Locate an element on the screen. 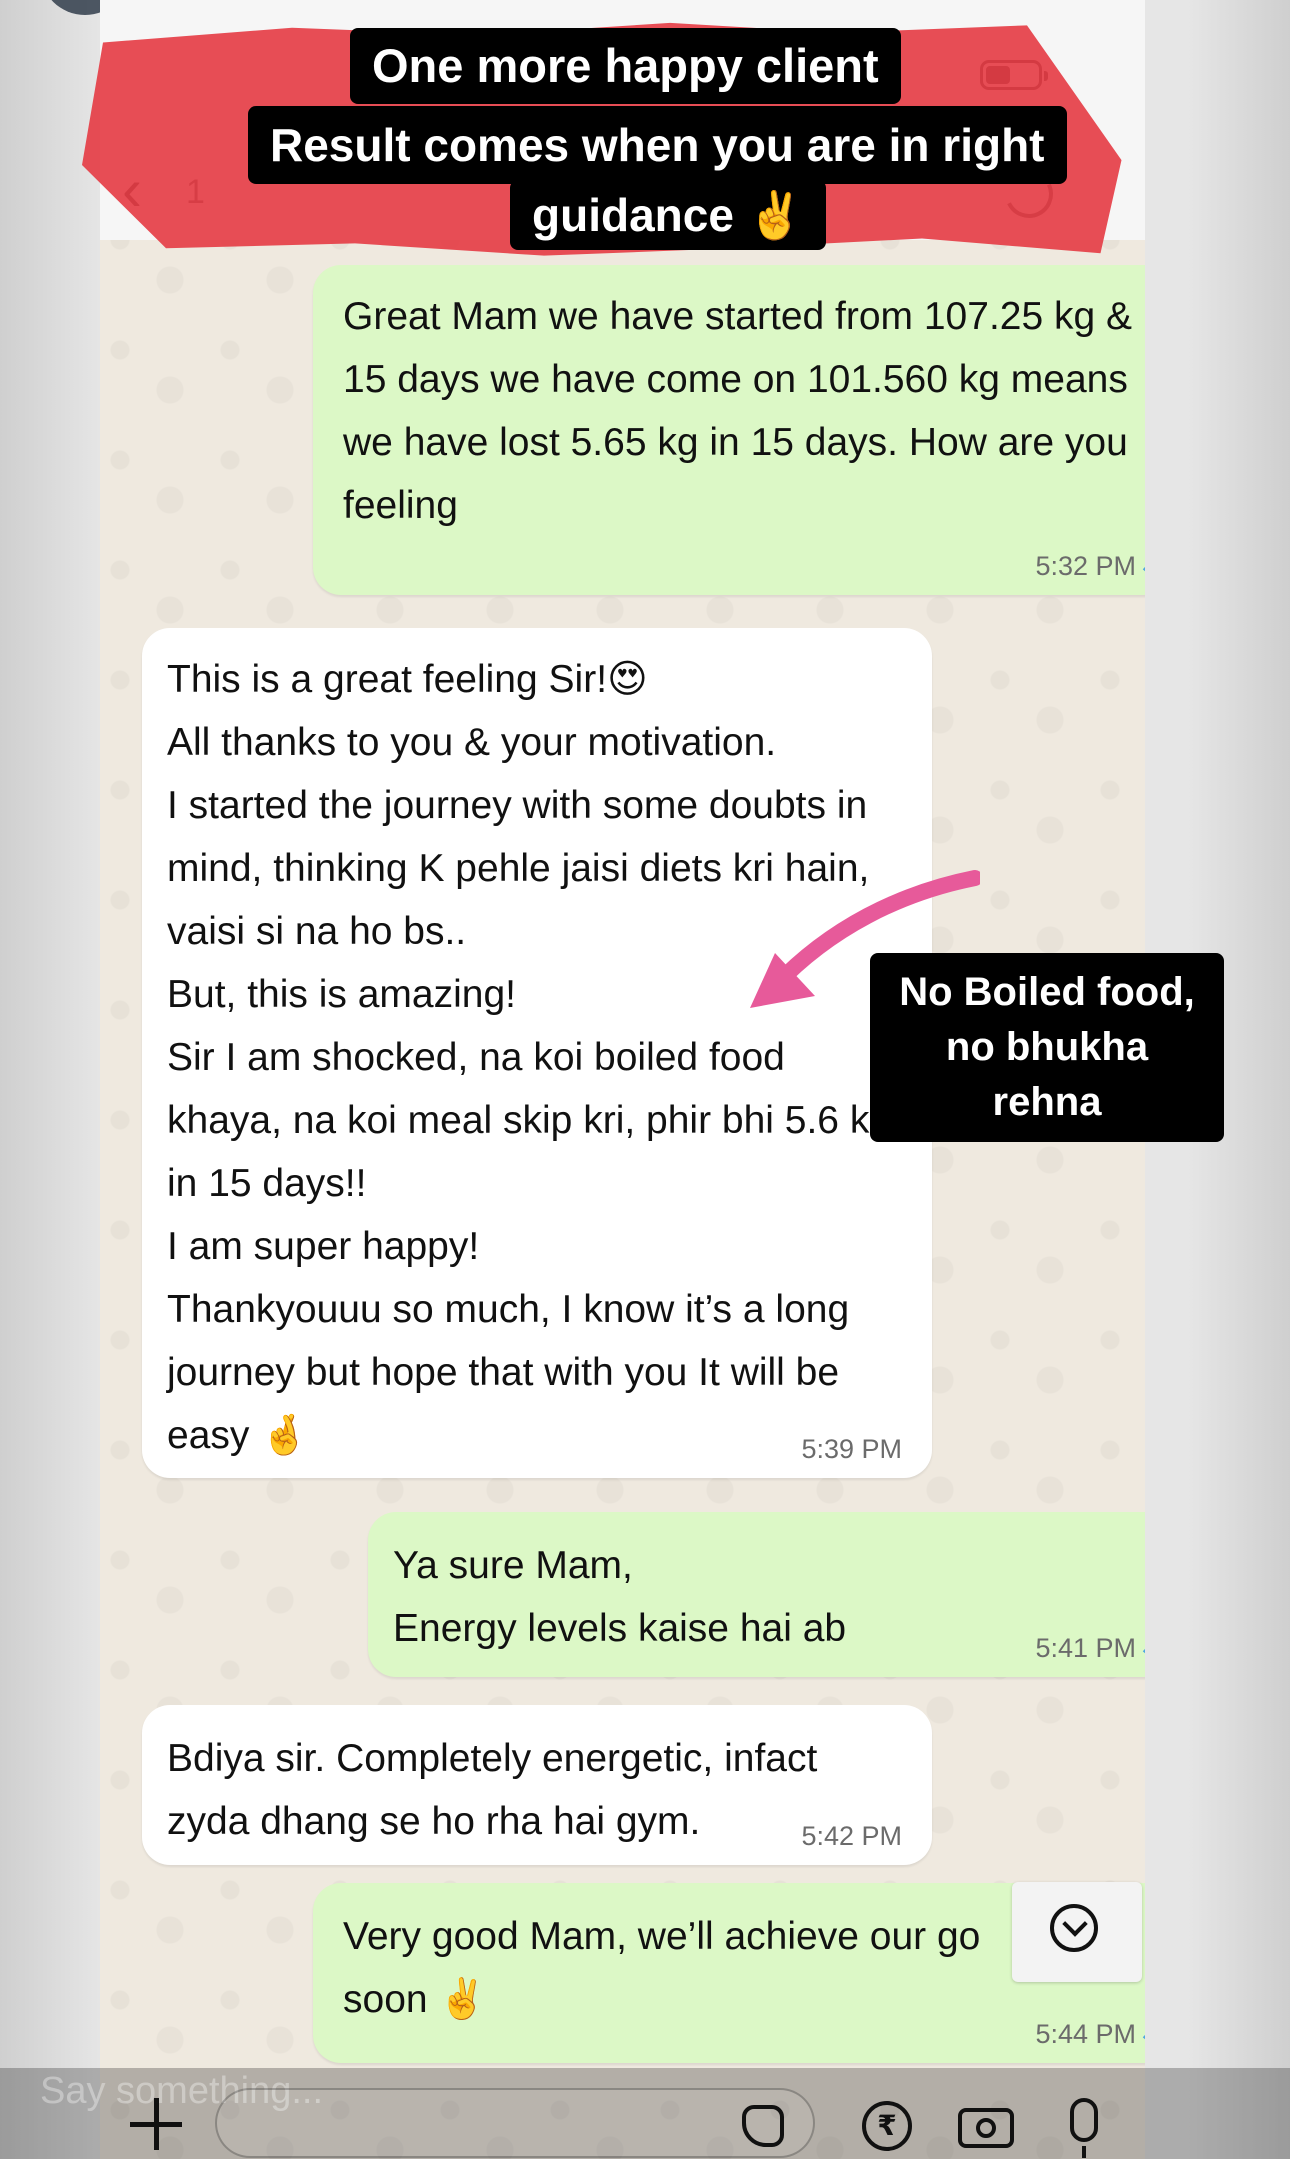 Image resolution: width=1290 pixels, height=2159 pixels. message-time: 5:39 PM is located at coordinates (851, 1449).